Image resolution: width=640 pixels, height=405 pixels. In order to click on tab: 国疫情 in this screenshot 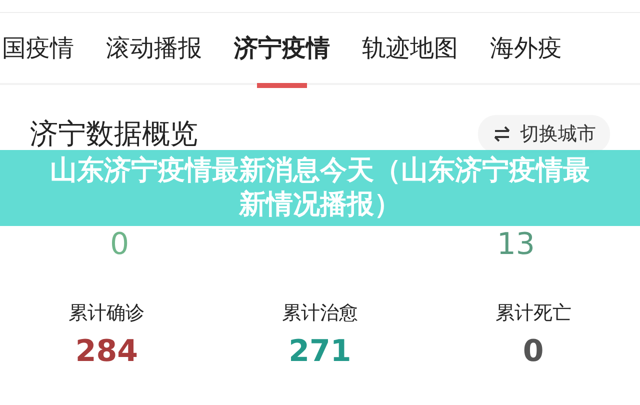, I will do `click(38, 48)`.